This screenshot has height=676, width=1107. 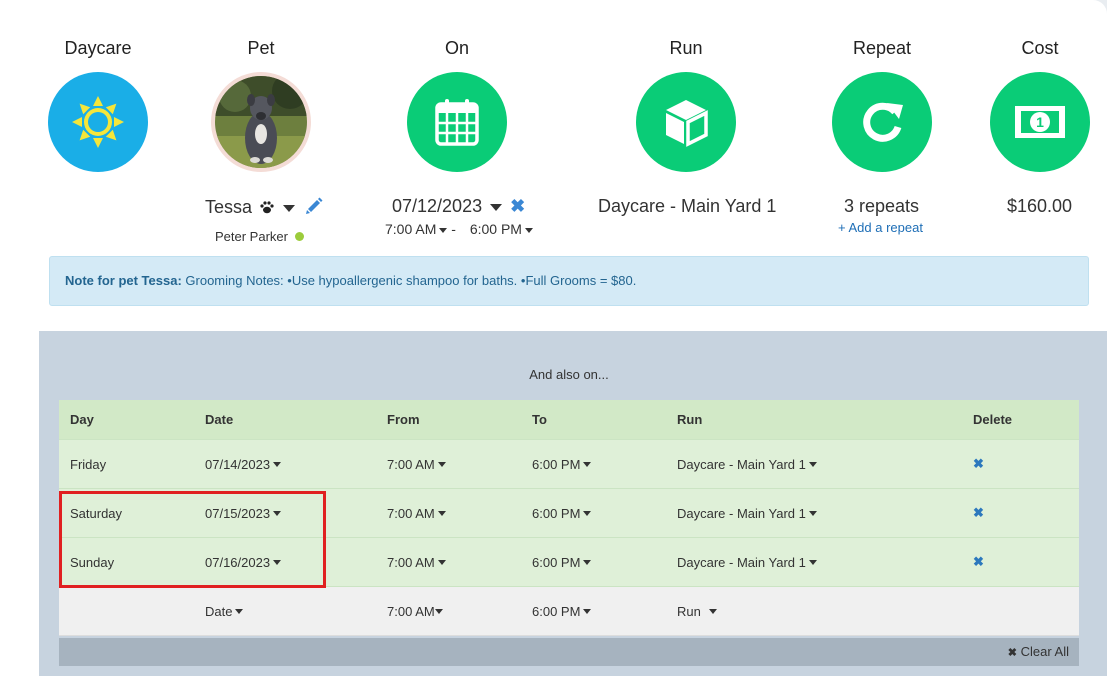 I want to click on pet-name-row: Tessa, so click(x=264, y=207).